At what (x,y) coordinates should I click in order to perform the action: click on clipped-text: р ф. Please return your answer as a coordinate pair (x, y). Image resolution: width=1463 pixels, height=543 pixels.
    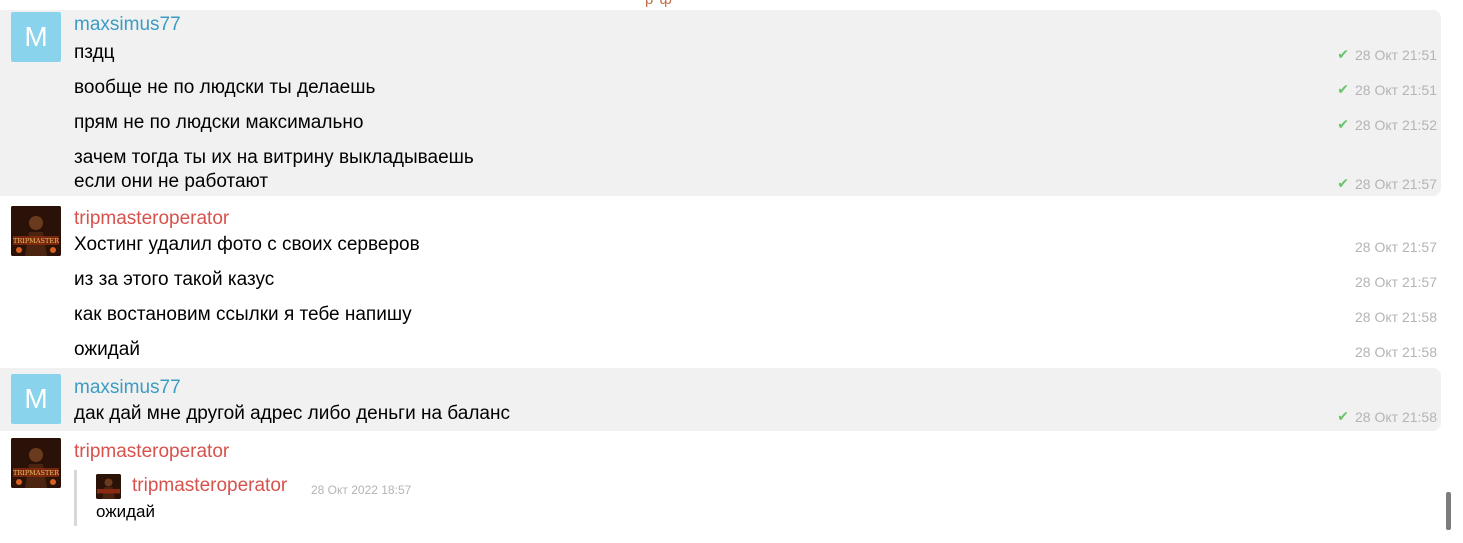
    Looking at the image, I should click on (659, 4).